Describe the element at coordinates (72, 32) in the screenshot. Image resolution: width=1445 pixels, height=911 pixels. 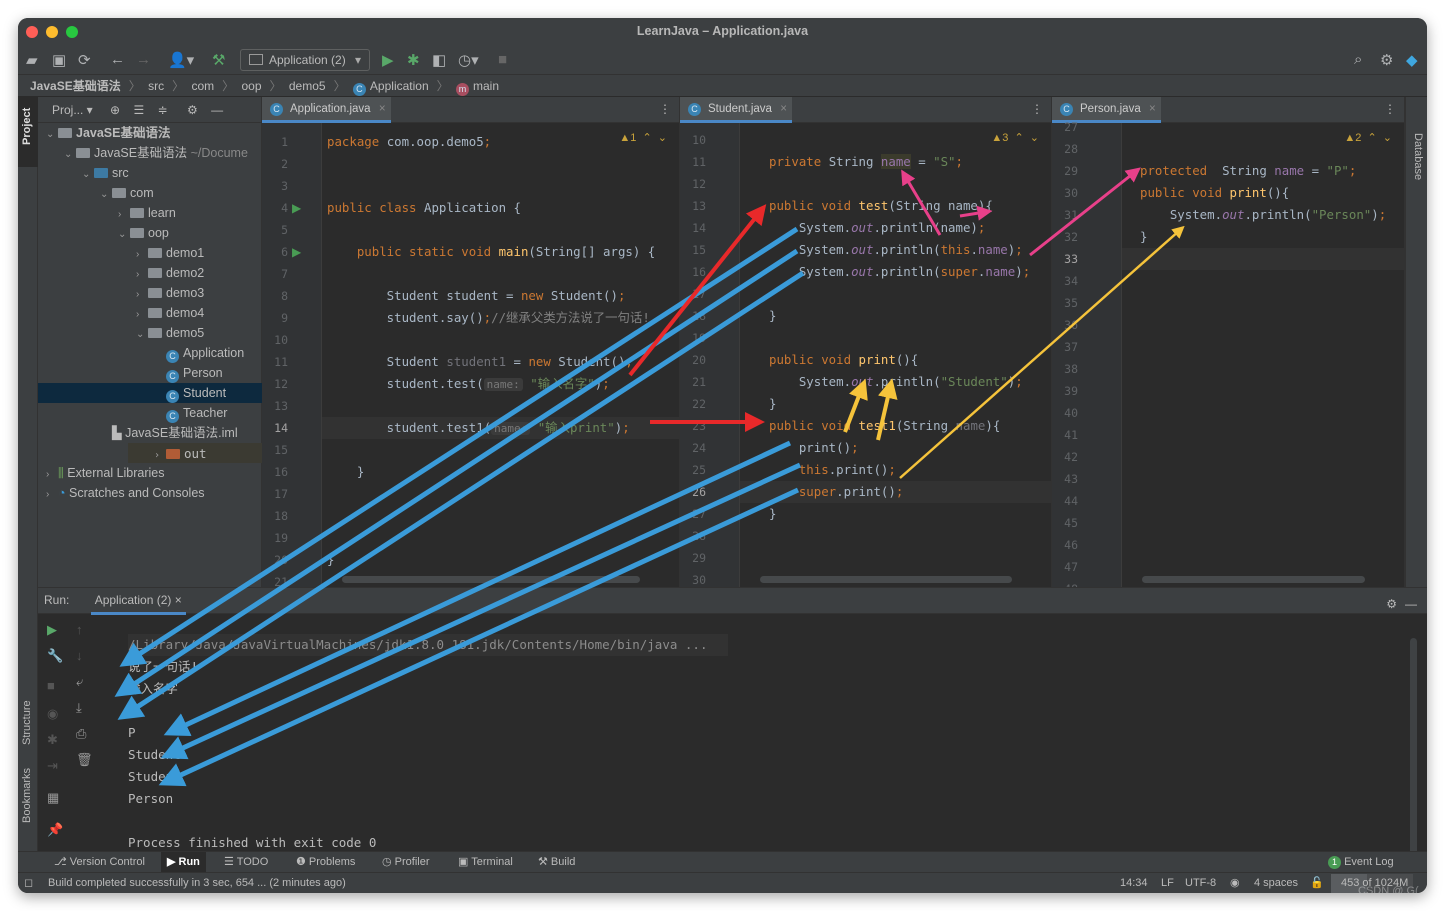
I see `maximize-window-button` at that location.